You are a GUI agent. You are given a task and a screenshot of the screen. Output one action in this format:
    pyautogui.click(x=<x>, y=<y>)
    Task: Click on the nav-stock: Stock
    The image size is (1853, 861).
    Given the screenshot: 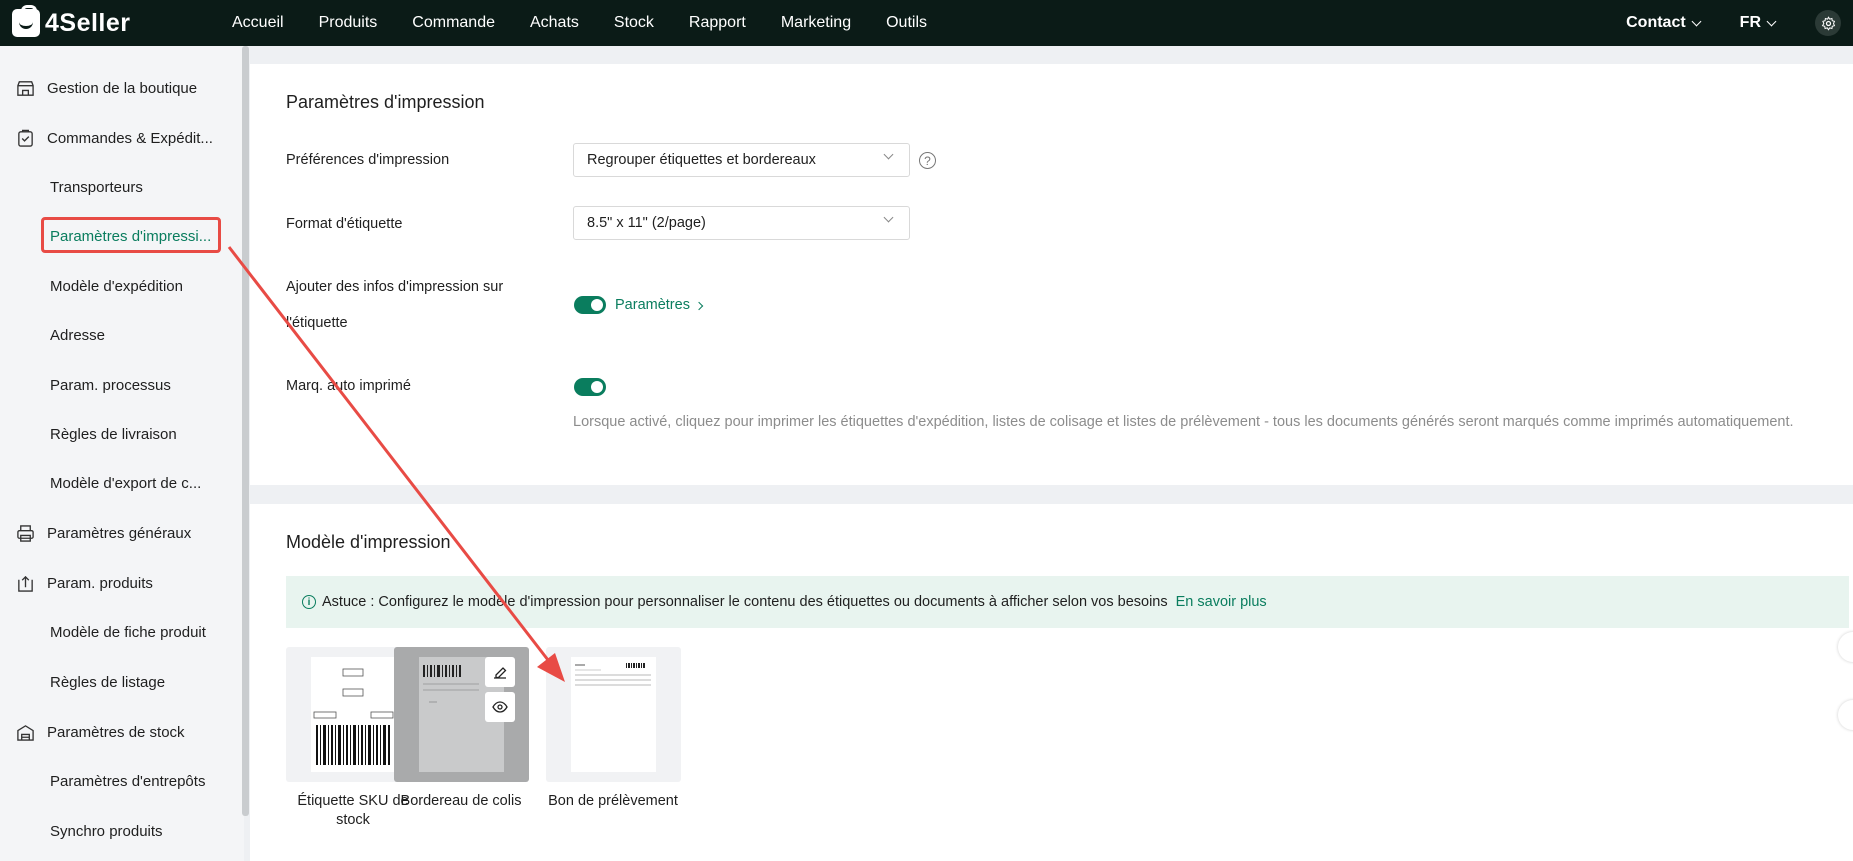 What is the action you would take?
    pyautogui.click(x=634, y=23)
    